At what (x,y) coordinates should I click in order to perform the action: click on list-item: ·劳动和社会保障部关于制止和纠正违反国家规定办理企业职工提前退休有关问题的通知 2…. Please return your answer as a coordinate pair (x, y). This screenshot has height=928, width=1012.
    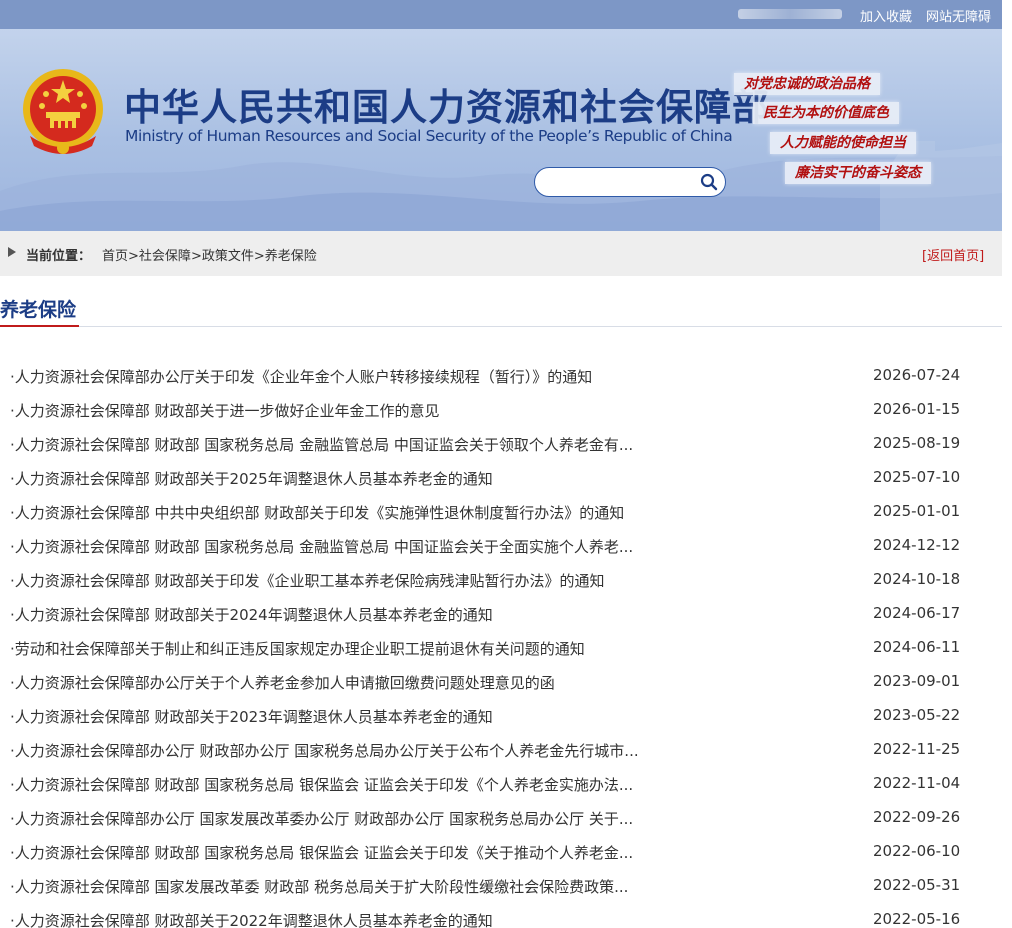
    Looking at the image, I should click on (501, 647).